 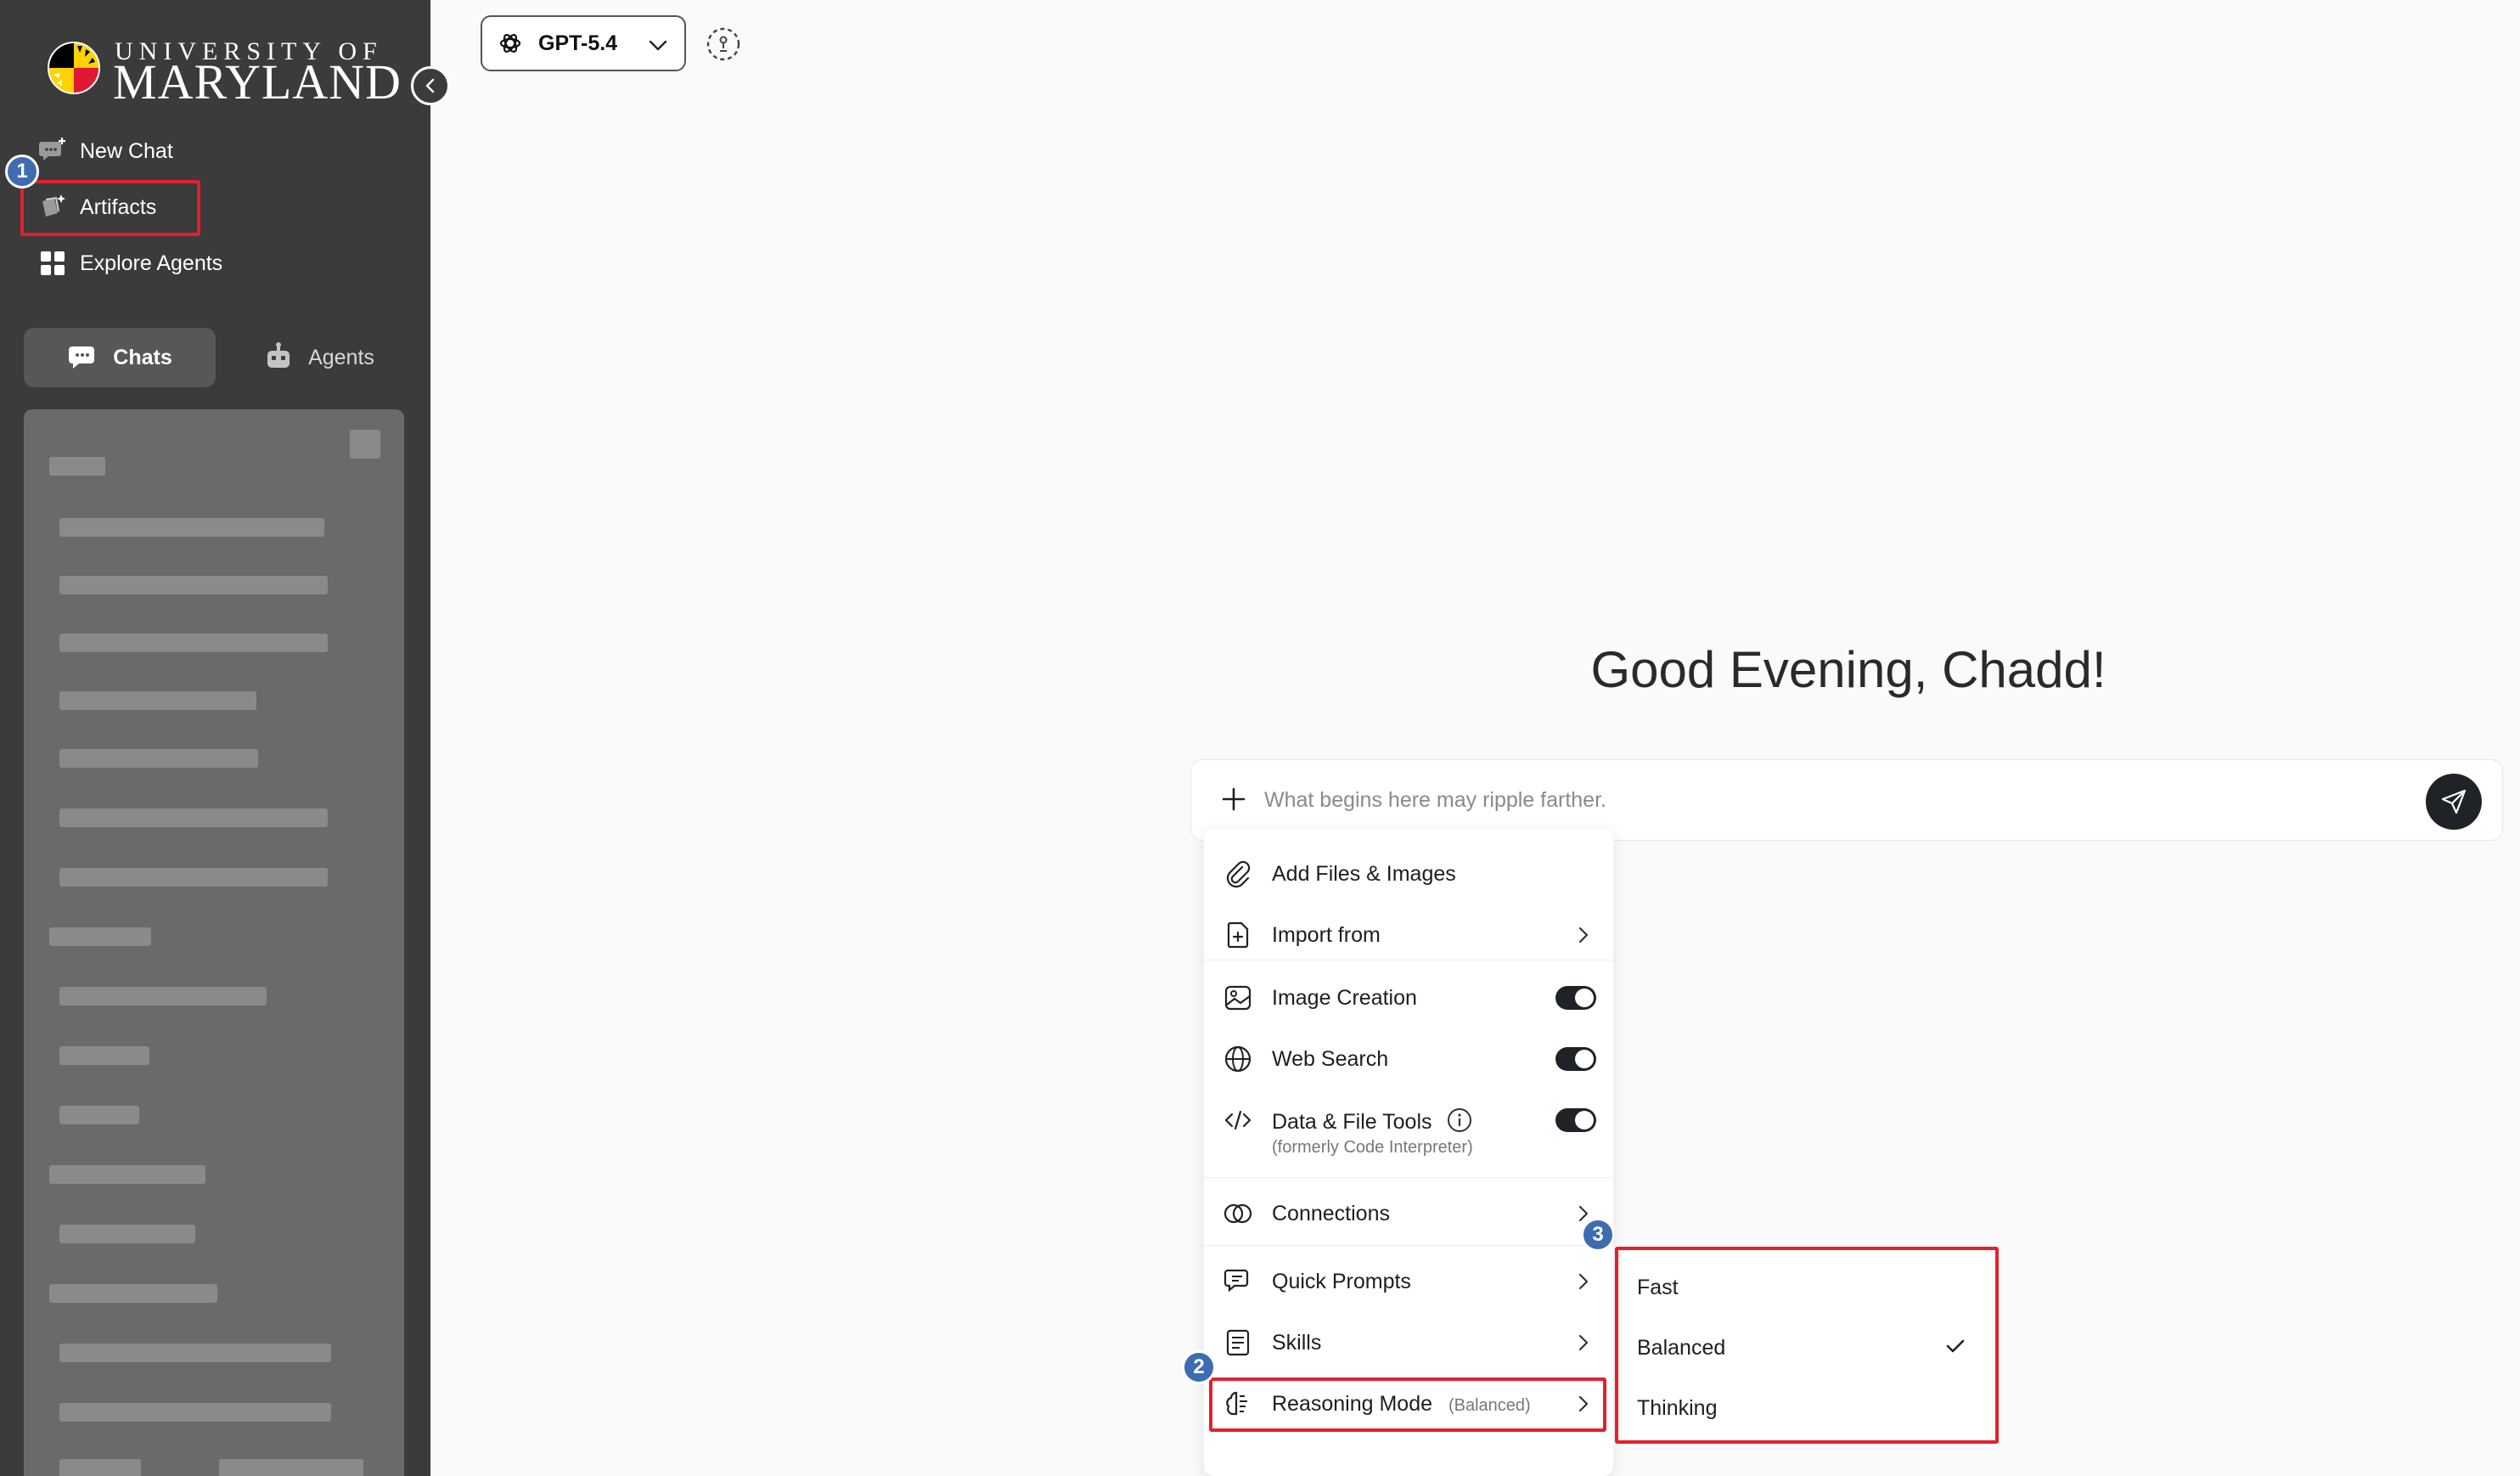 What do you see at coordinates (1238, 935) in the screenshot?
I see `import-file-icon` at bounding box center [1238, 935].